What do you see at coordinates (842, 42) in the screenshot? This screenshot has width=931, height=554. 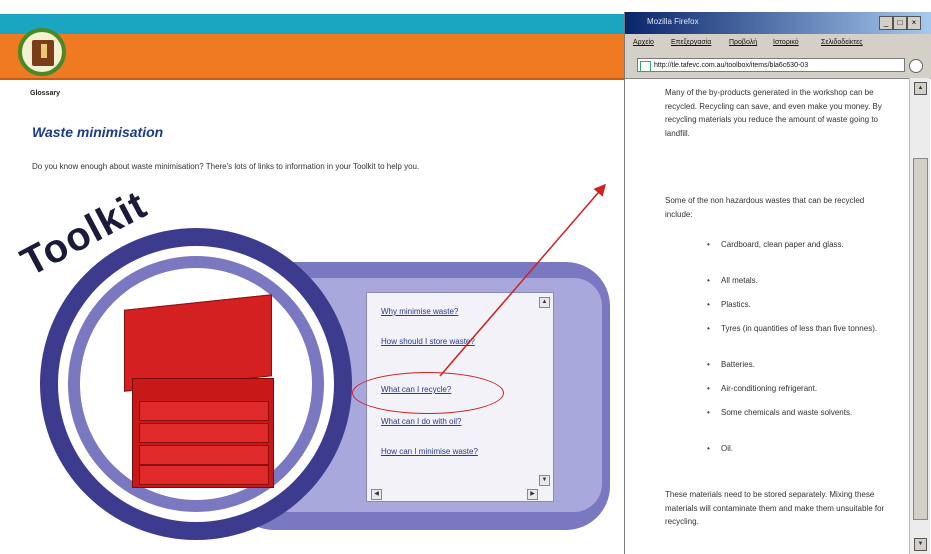 I see `menu-bookmarks: Σελιδοδείκτες` at bounding box center [842, 42].